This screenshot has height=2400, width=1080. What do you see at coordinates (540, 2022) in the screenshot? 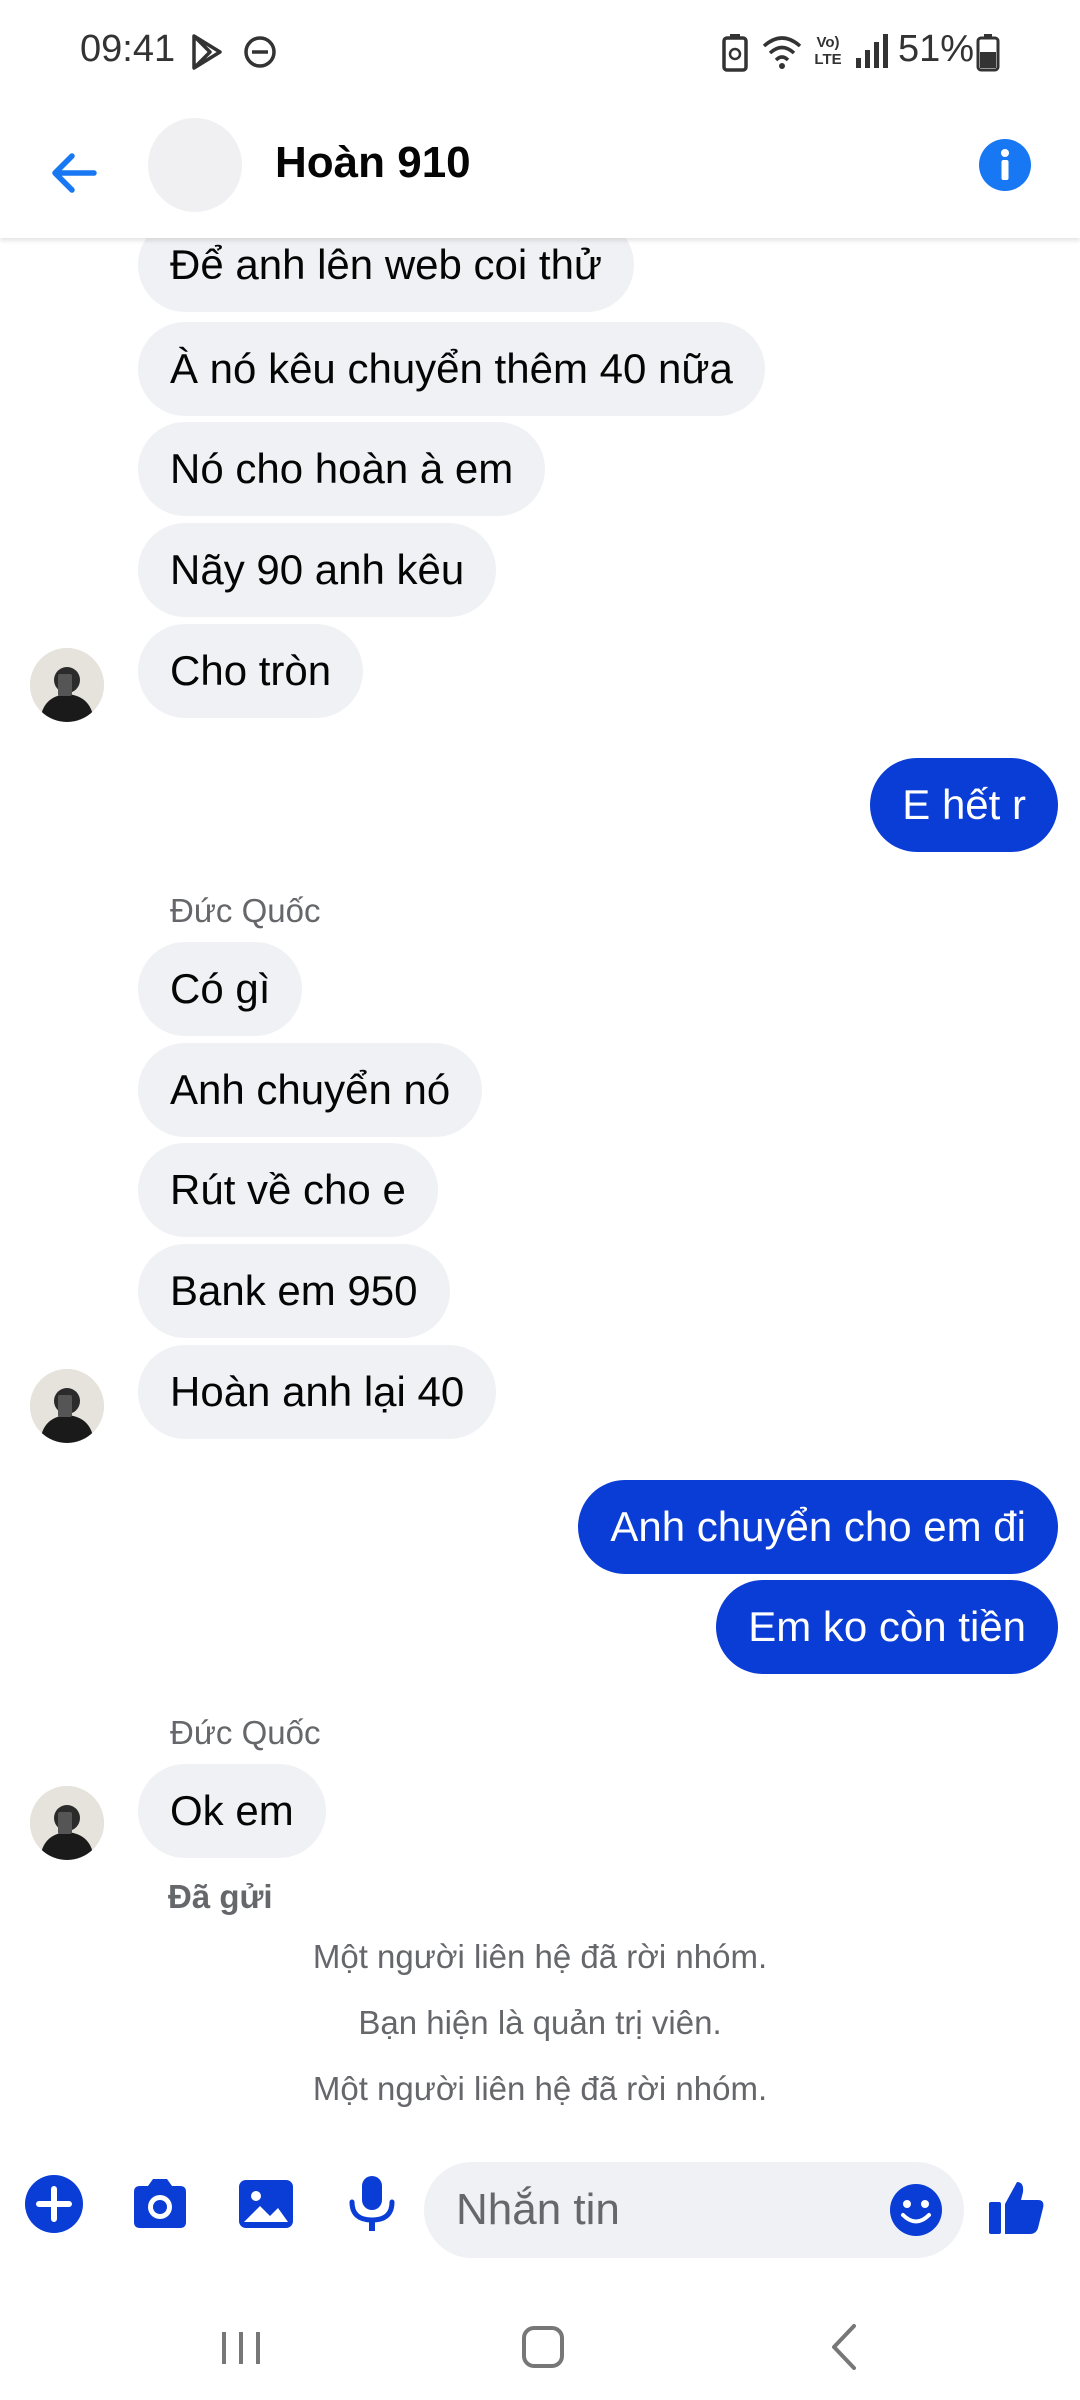
I see `system-message: Bạn hiện là quản trị viên.` at bounding box center [540, 2022].